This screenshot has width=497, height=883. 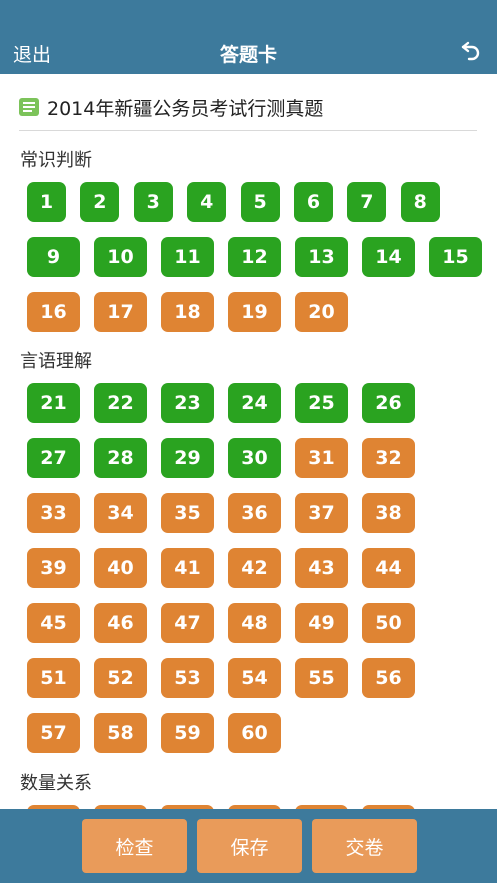 I want to click on question-button-3: 3, so click(x=153, y=202).